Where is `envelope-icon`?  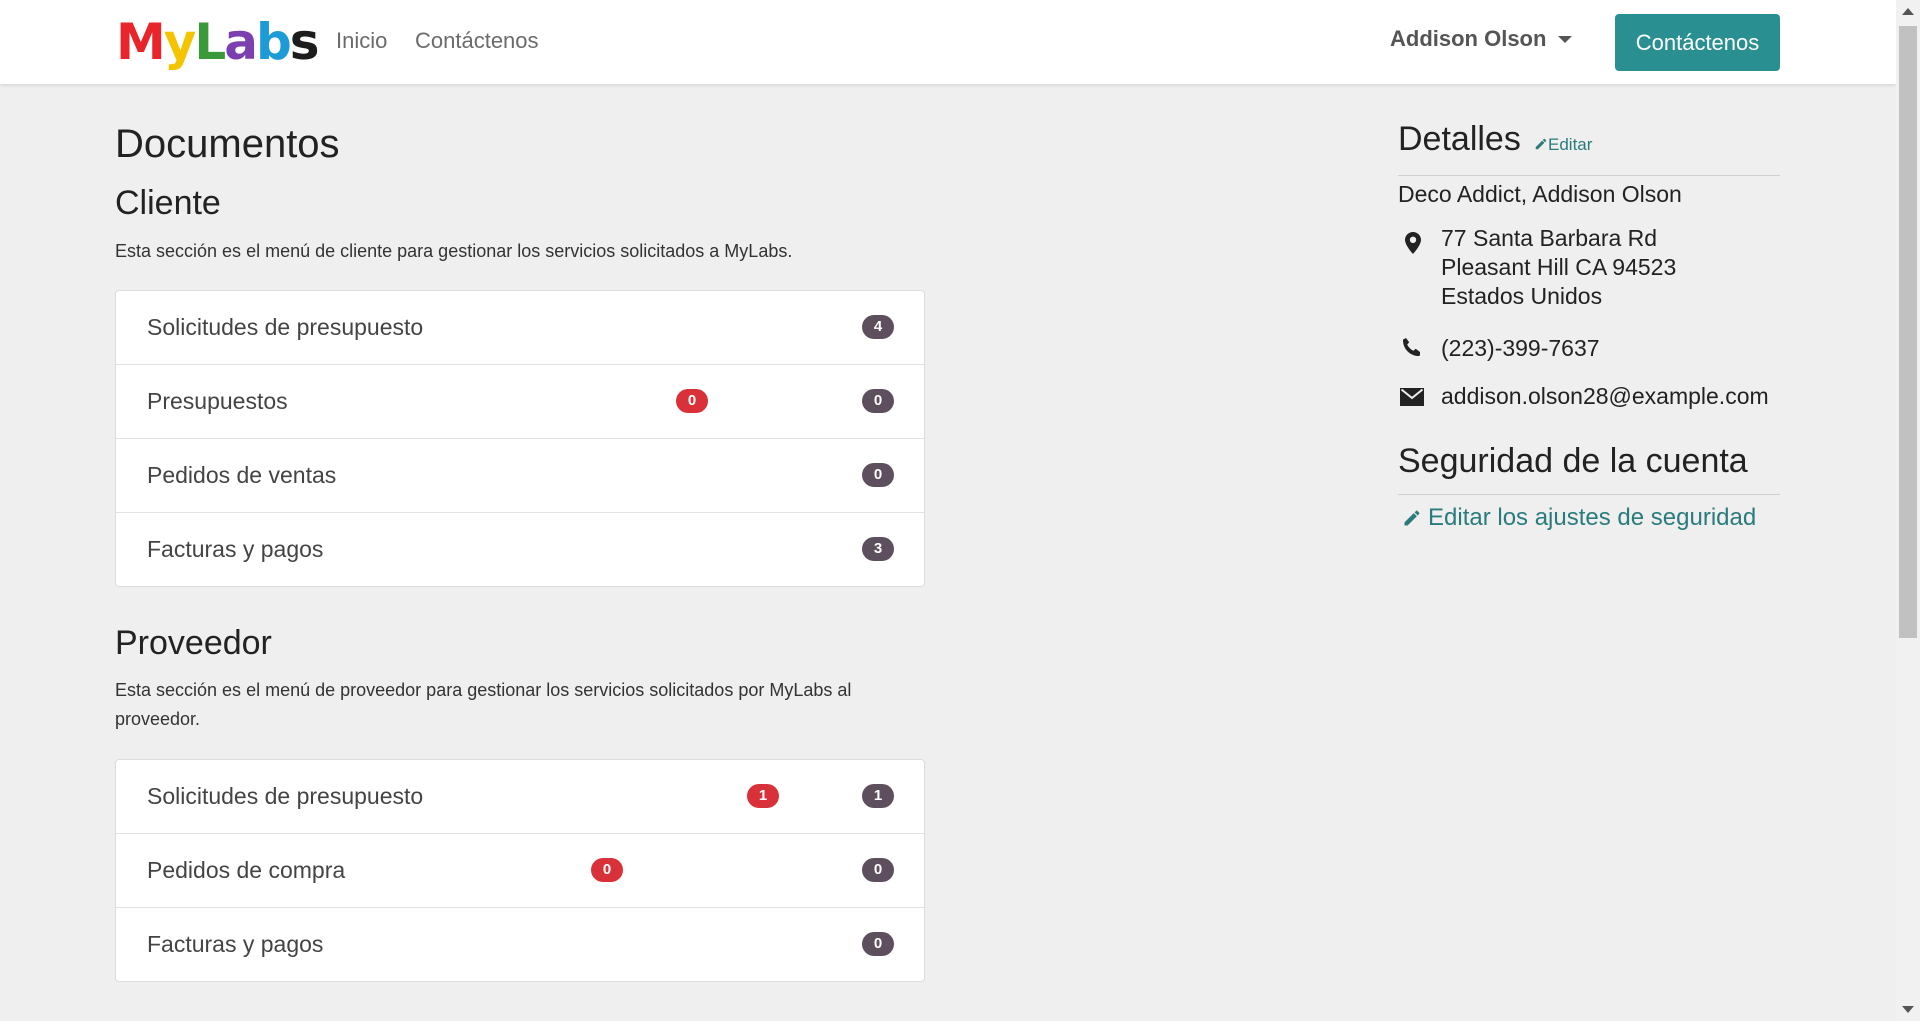
envelope-icon is located at coordinates (1412, 397).